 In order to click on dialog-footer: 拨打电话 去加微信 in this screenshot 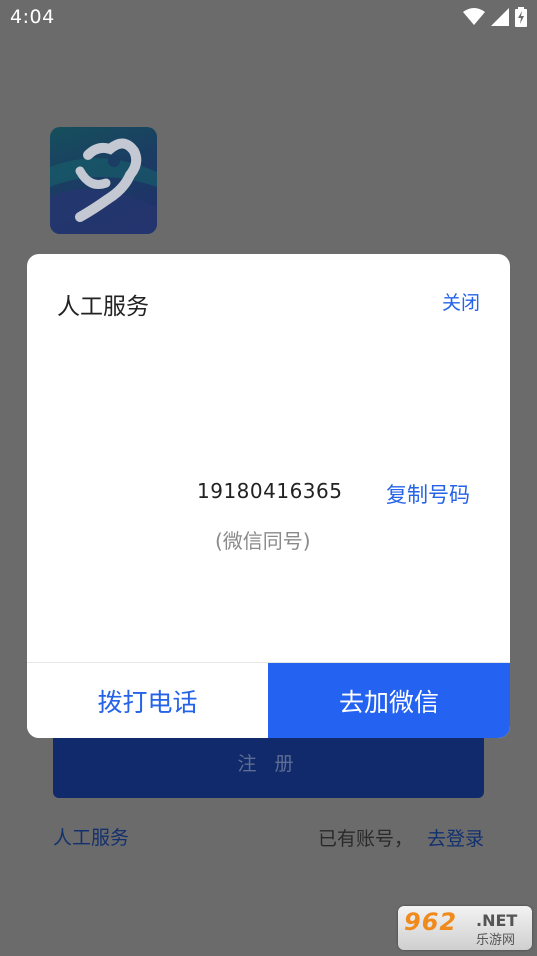, I will do `click(268, 700)`.